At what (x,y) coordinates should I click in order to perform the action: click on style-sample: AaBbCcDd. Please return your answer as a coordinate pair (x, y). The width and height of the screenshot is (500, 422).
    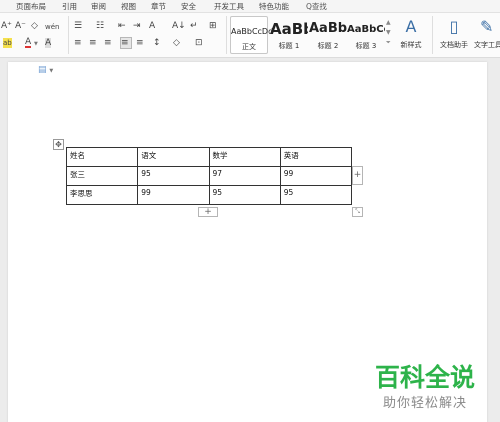
    Looking at the image, I should click on (252, 31).